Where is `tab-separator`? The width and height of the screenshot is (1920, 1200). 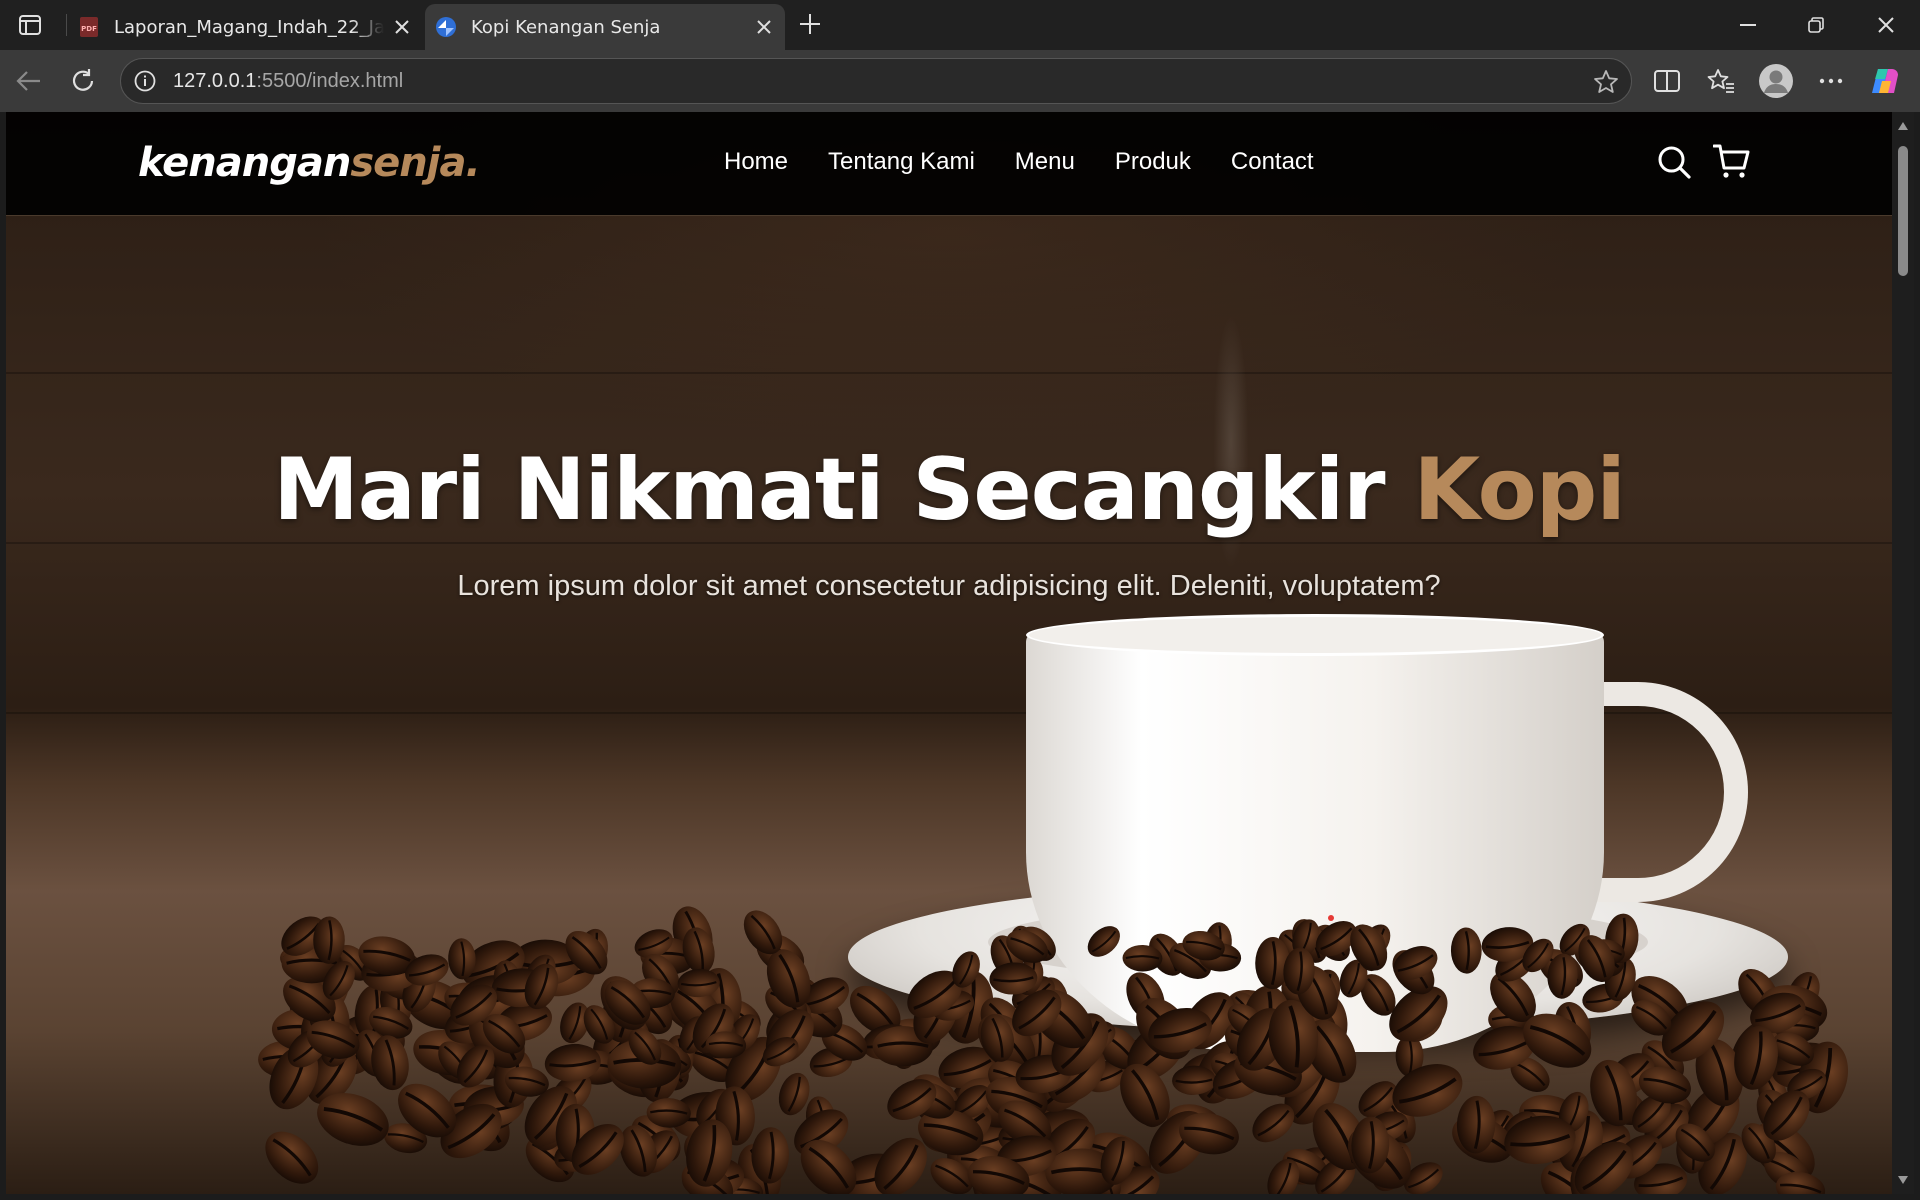
tab-separator is located at coordinates (66, 25).